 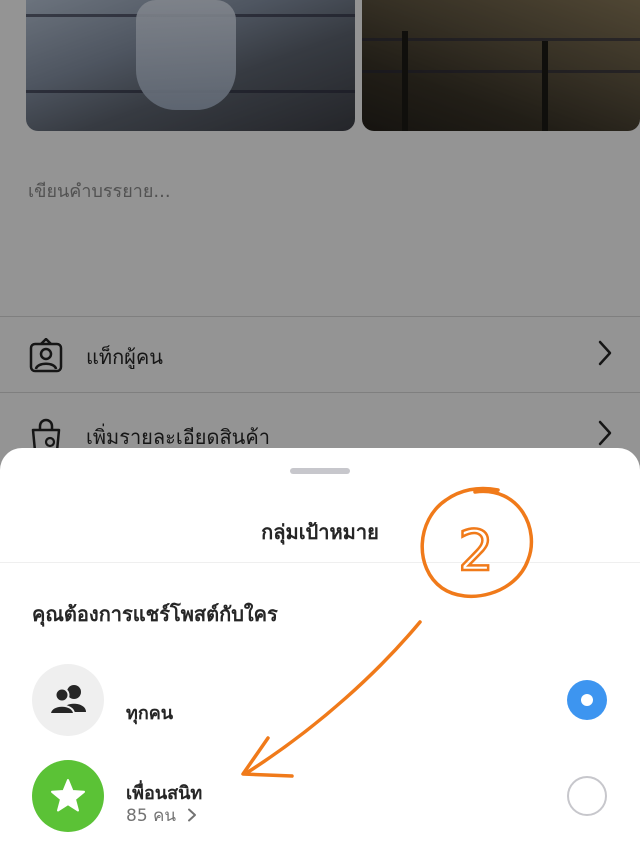 What do you see at coordinates (320, 796) in the screenshot?
I see `audience-option-close-friends: เพื่อนสนิท 85 คน` at bounding box center [320, 796].